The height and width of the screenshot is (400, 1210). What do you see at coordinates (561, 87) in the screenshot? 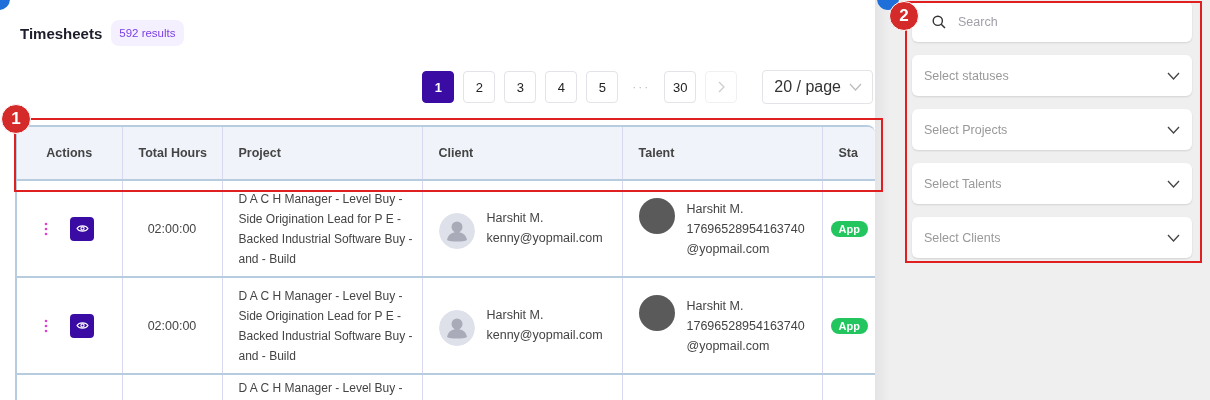
I see `page-button: 4` at bounding box center [561, 87].